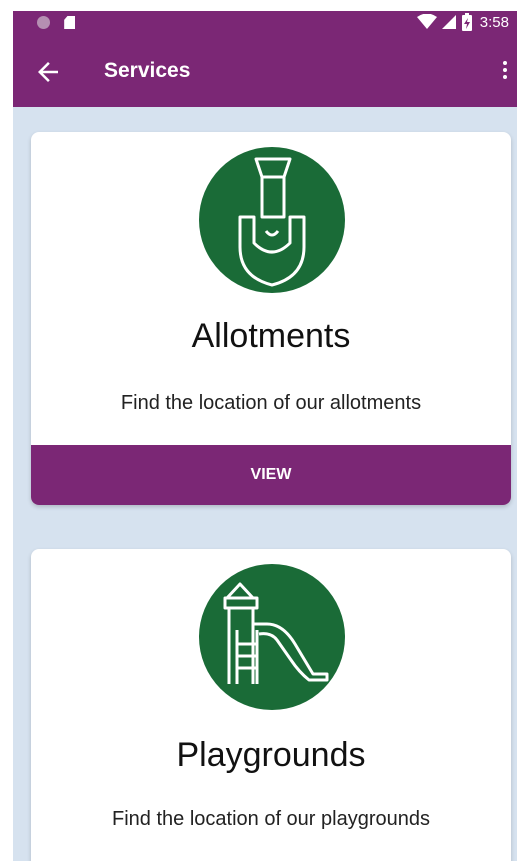 The width and height of the screenshot is (517, 861). Describe the element at coordinates (271, 819) in the screenshot. I see `card-description: Find the location of our playgrounds` at that location.